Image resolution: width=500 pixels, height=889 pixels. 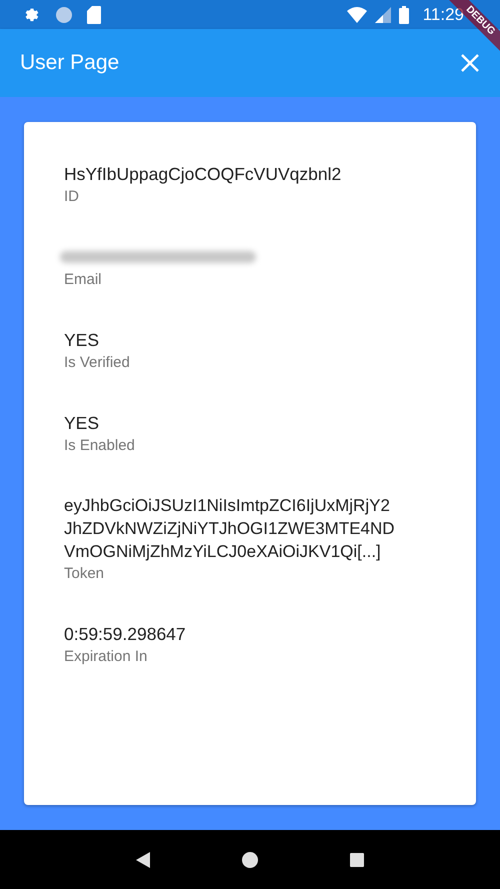 I want to click on field-label: Expiration In, so click(x=106, y=657).